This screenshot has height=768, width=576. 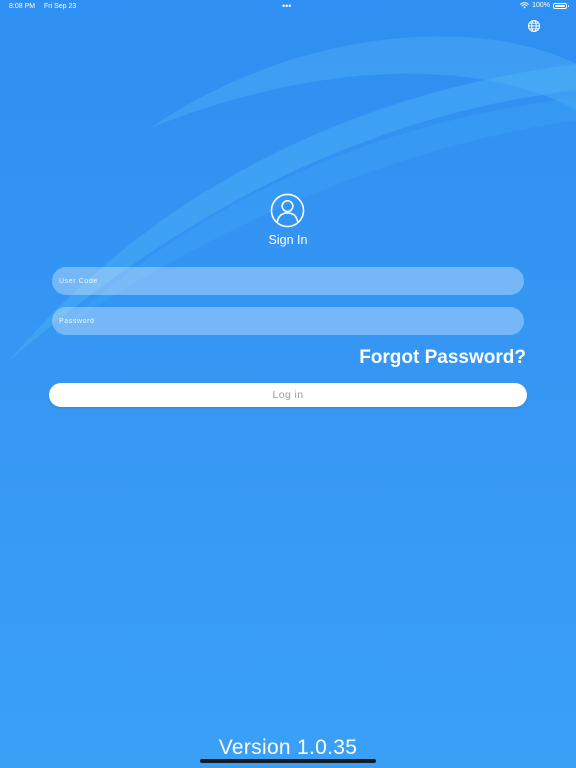 What do you see at coordinates (541, 5) in the screenshot?
I see `battery-percent: 100%` at bounding box center [541, 5].